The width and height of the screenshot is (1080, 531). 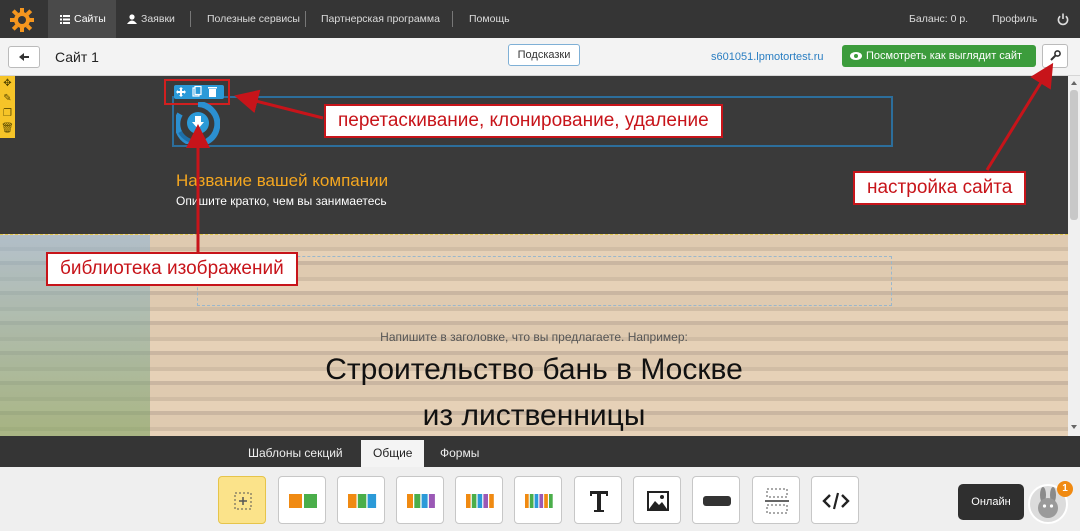 I want to click on text-block-button, so click(x=598, y=500).